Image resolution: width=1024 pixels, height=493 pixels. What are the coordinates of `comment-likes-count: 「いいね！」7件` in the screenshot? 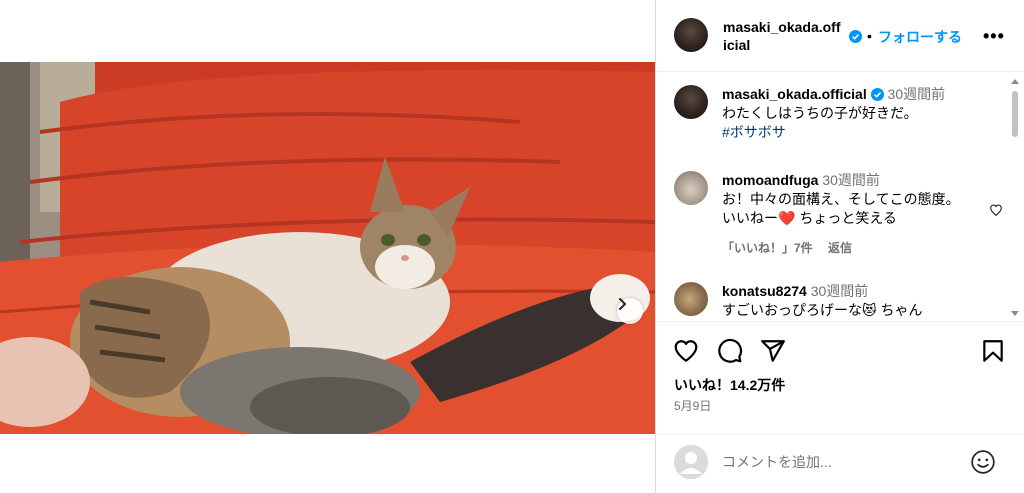 It's located at (767, 248).